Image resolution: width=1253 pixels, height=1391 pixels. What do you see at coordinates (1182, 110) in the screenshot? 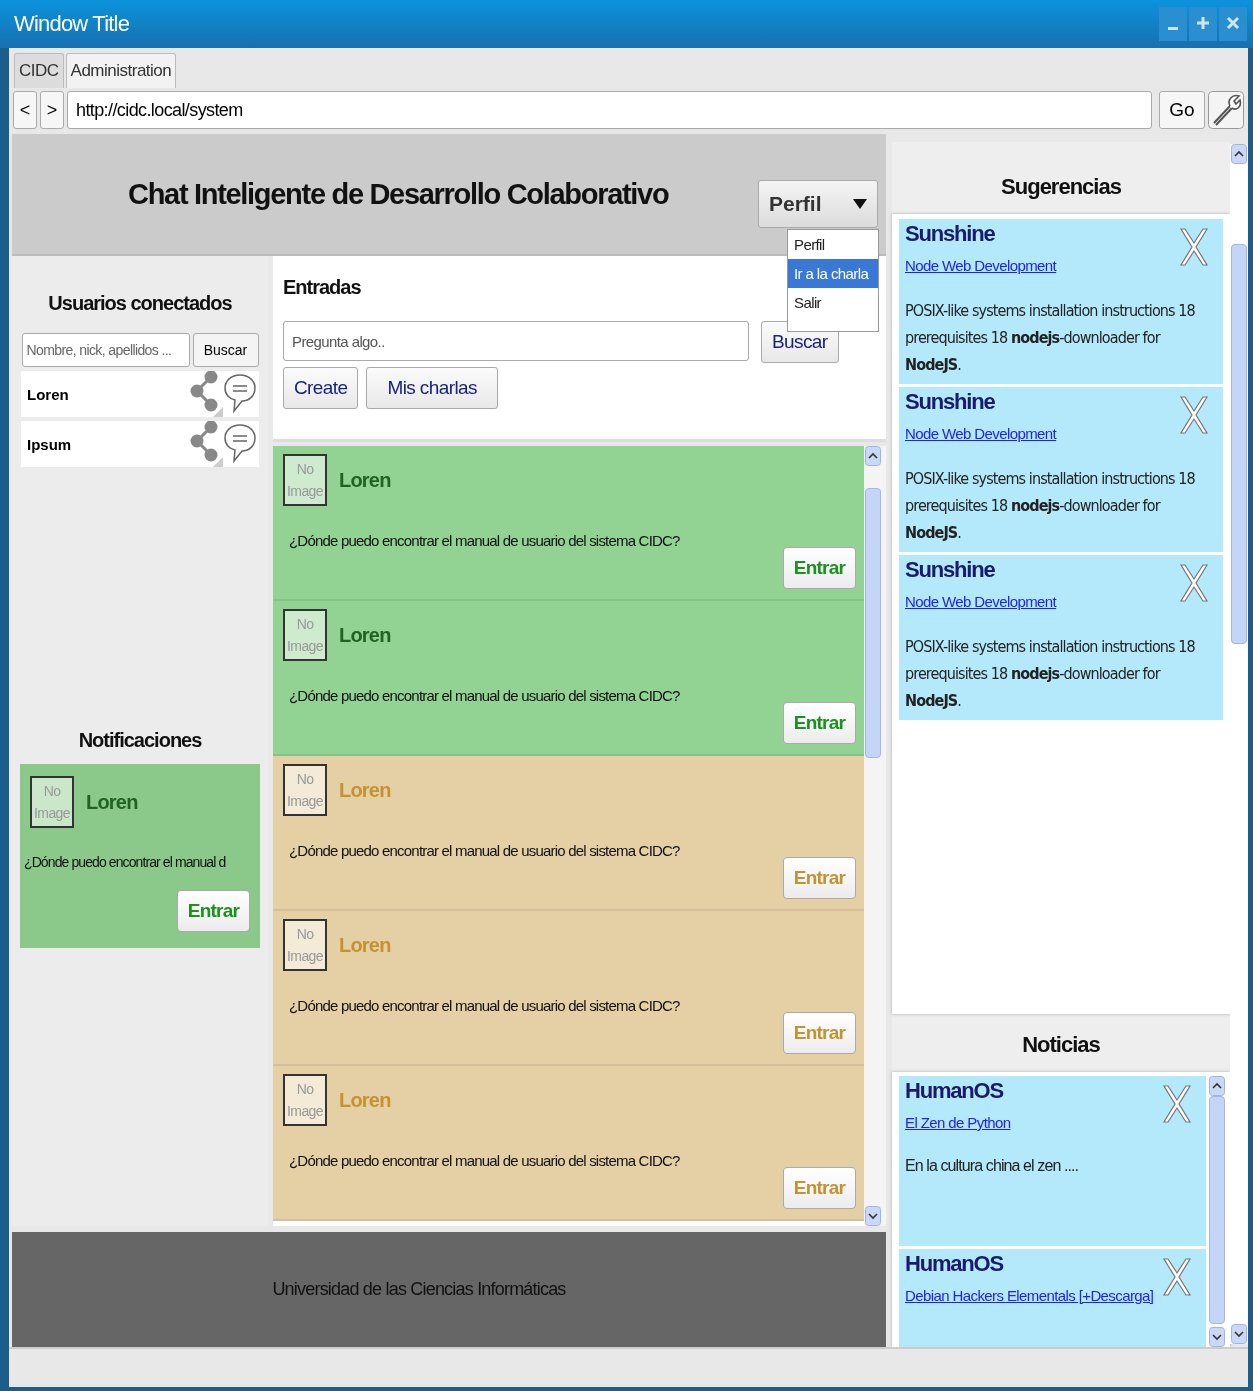
I see `go-button: Go` at bounding box center [1182, 110].